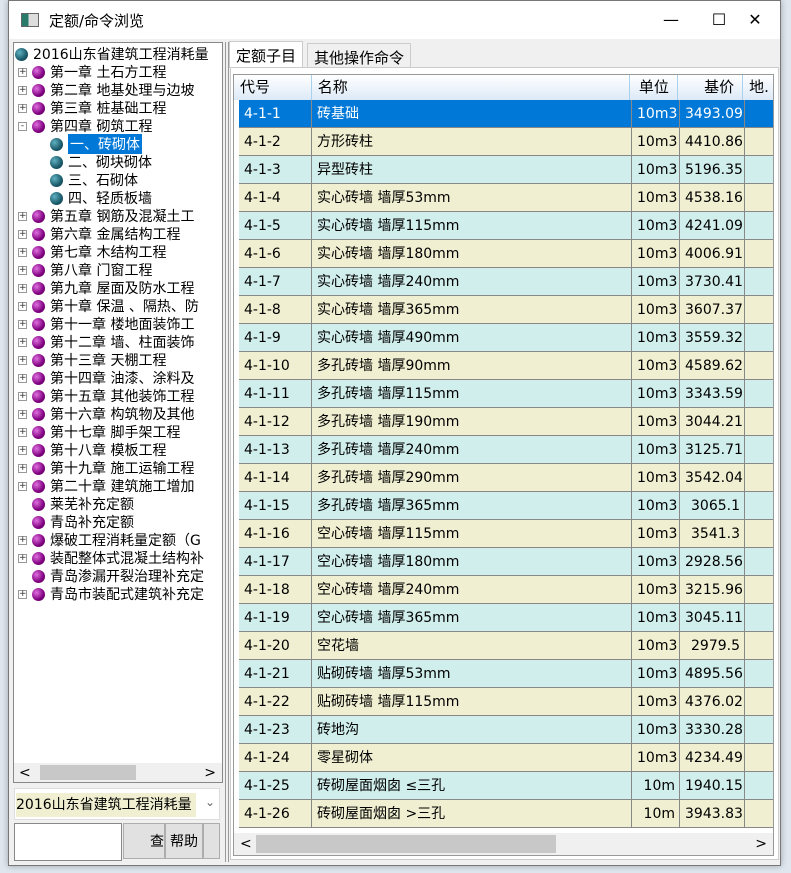 The height and width of the screenshot is (873, 791). Describe the element at coordinates (106, 234) in the screenshot. I see `tree-node: 第六章 金属结构工程` at that location.